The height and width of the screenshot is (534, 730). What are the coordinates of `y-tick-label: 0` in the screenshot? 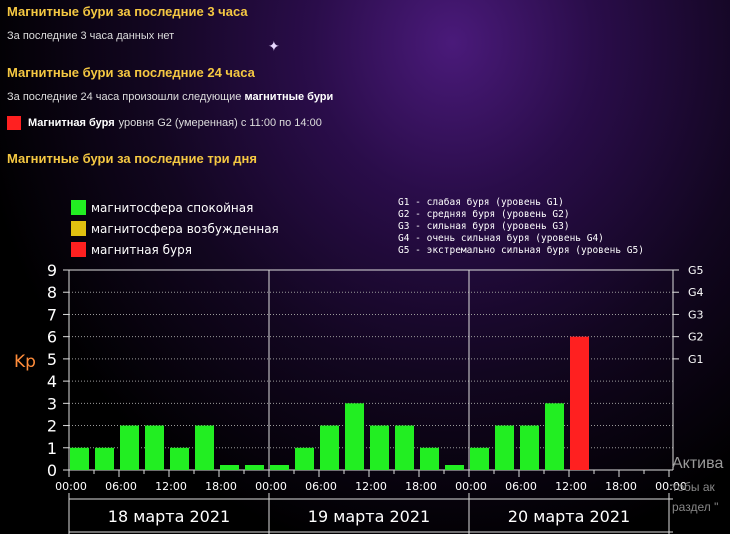 It's located at (52, 470).